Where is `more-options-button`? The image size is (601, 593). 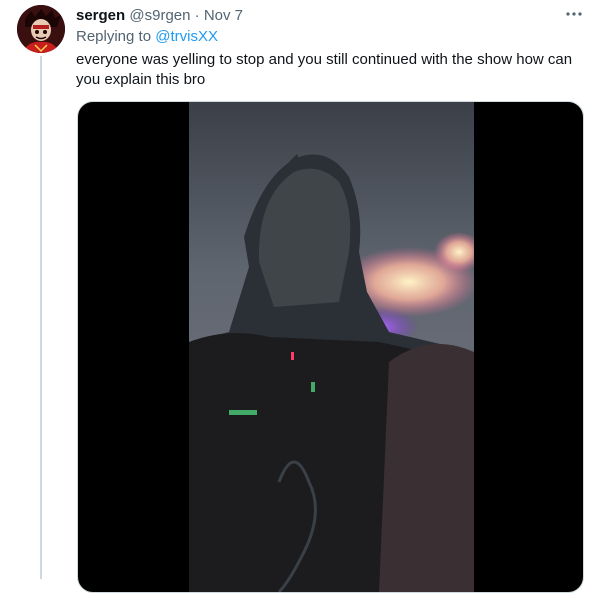
more-options-button is located at coordinates (574, 14).